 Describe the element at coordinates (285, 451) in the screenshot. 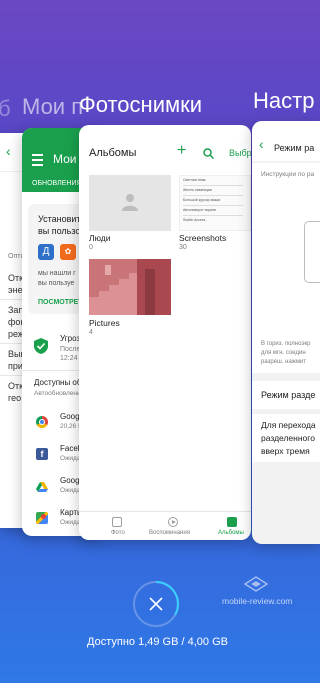

I see `split-desc: вверх тремя` at that location.